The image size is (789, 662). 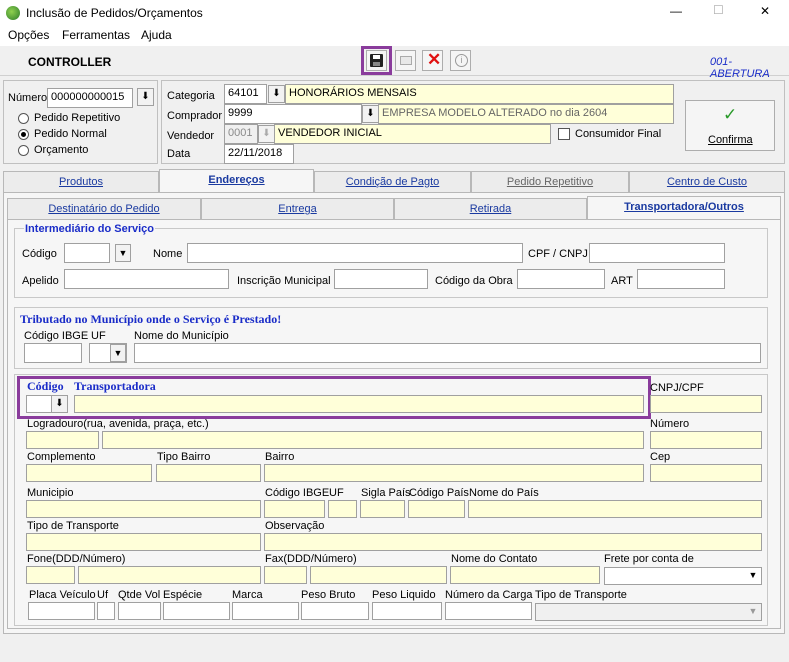 I want to click on menu-ferramentas: Ferramentas, so click(x=96, y=35).